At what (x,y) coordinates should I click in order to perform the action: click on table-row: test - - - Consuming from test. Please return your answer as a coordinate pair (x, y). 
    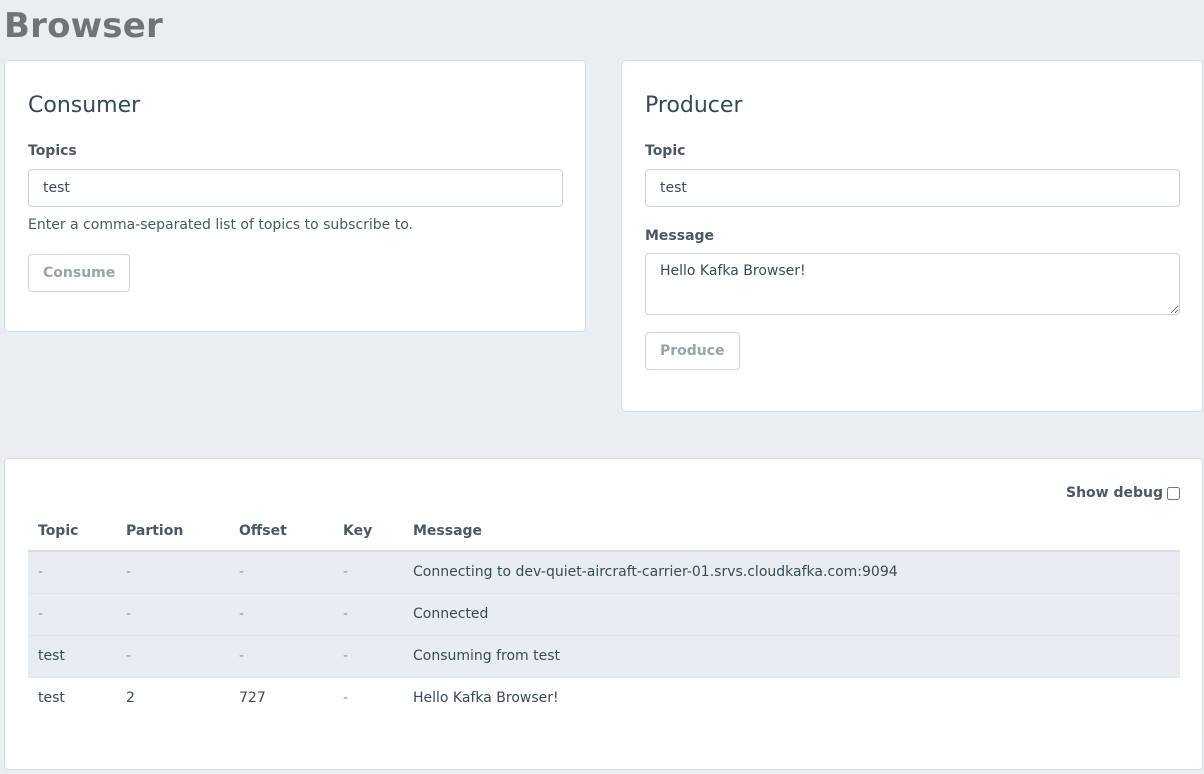
    Looking at the image, I should click on (604, 656).